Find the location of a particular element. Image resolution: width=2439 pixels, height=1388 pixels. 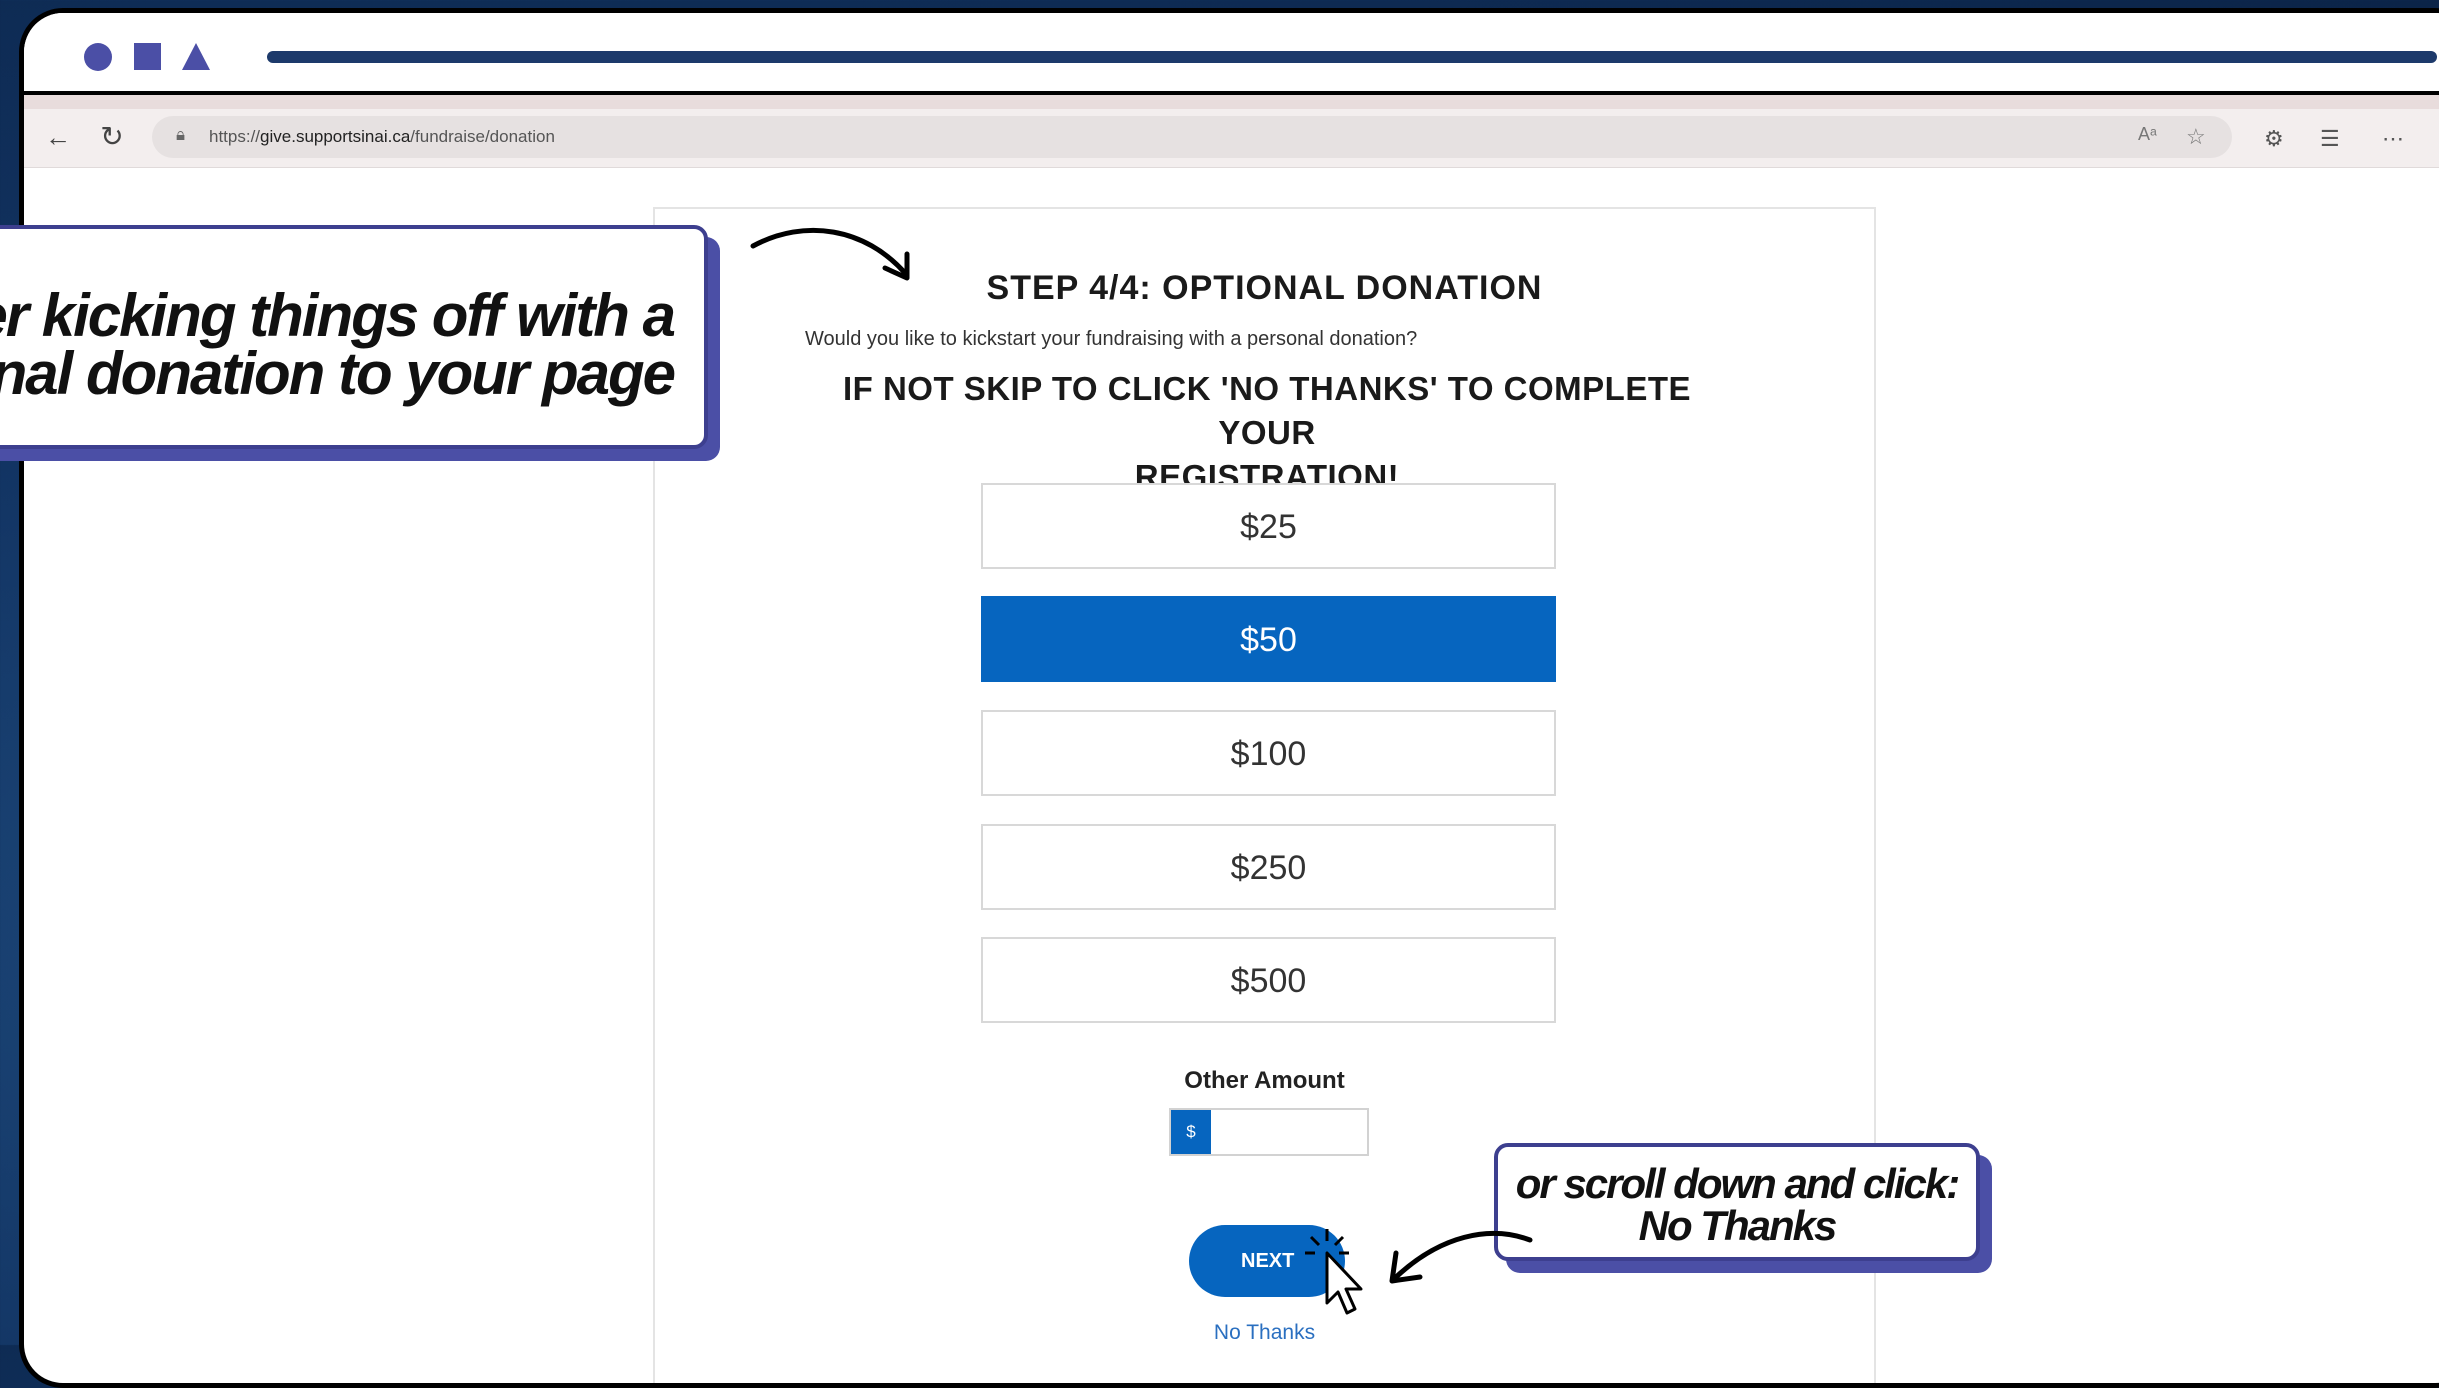

instruction-callout-right: or scroll down and click: No Thanks is located at coordinates (1737, 1202).